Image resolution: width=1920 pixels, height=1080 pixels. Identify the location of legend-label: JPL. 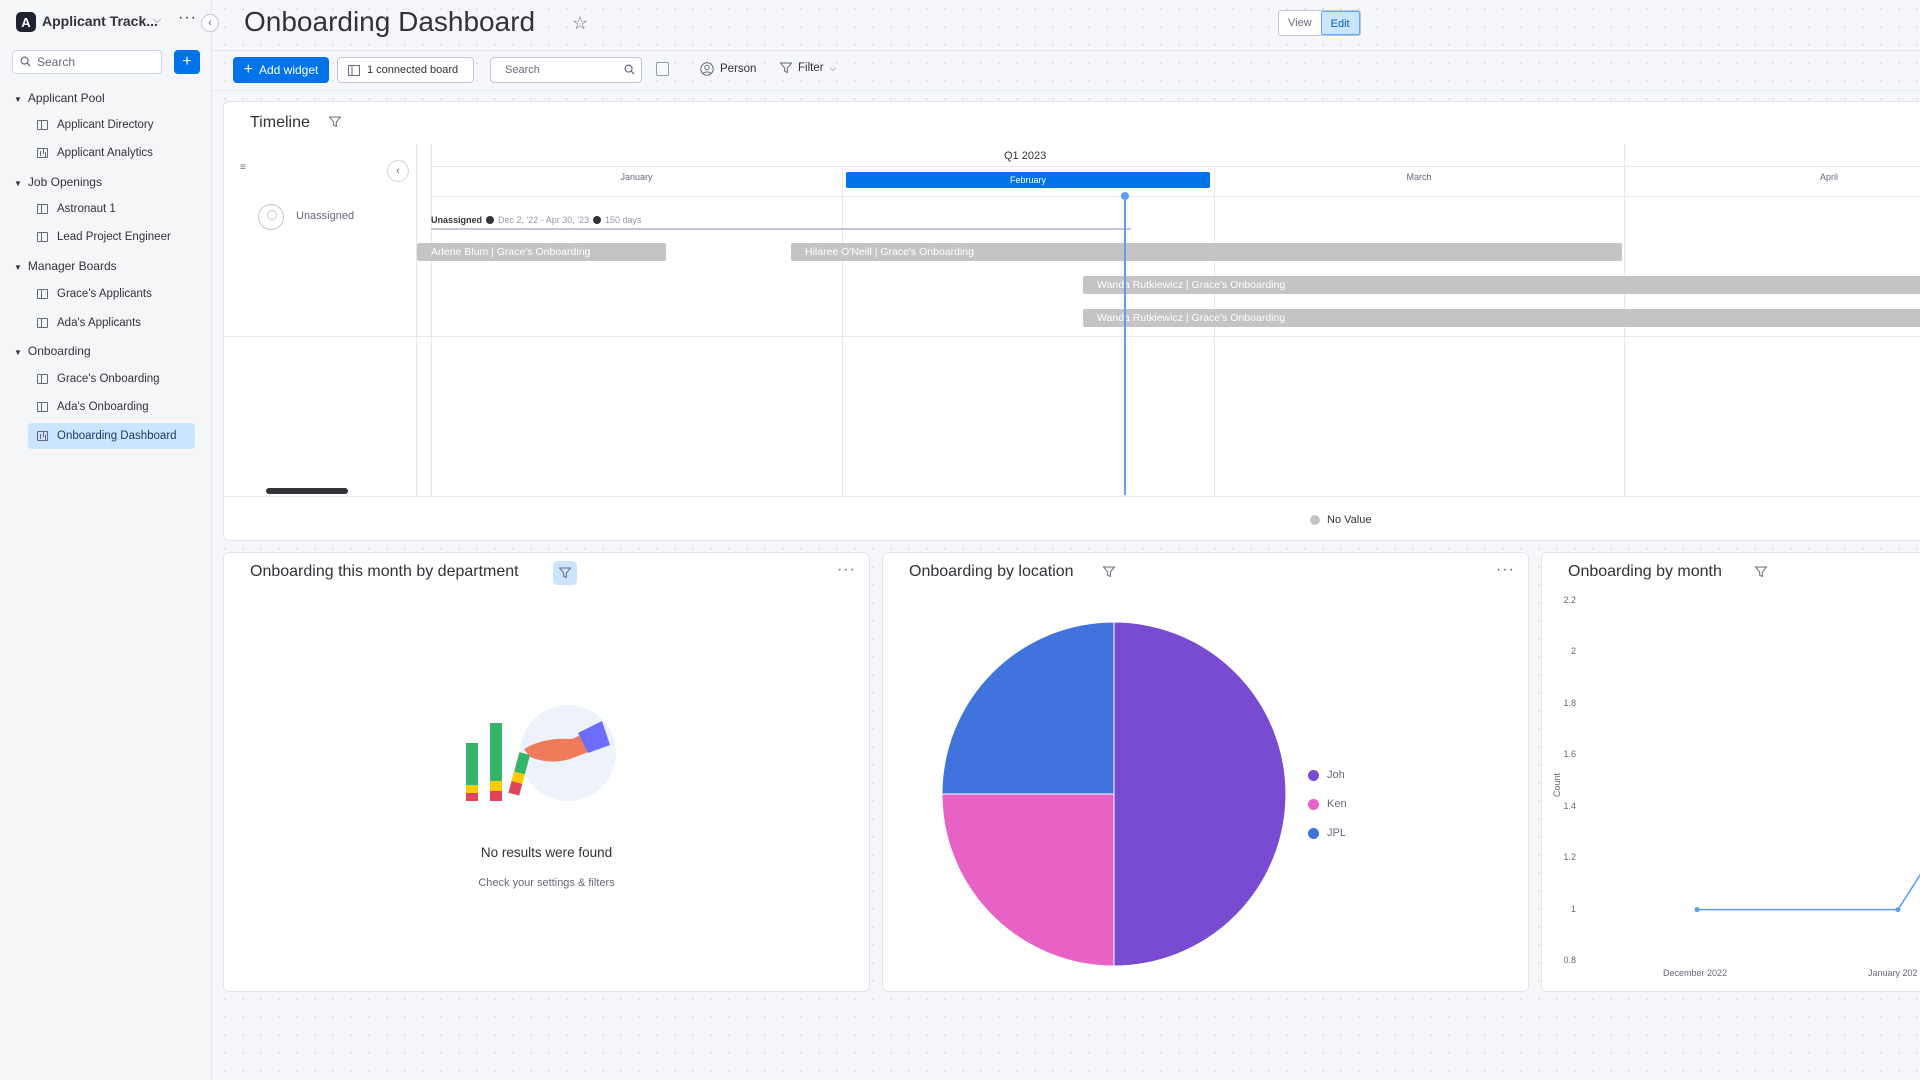
(1336, 833).